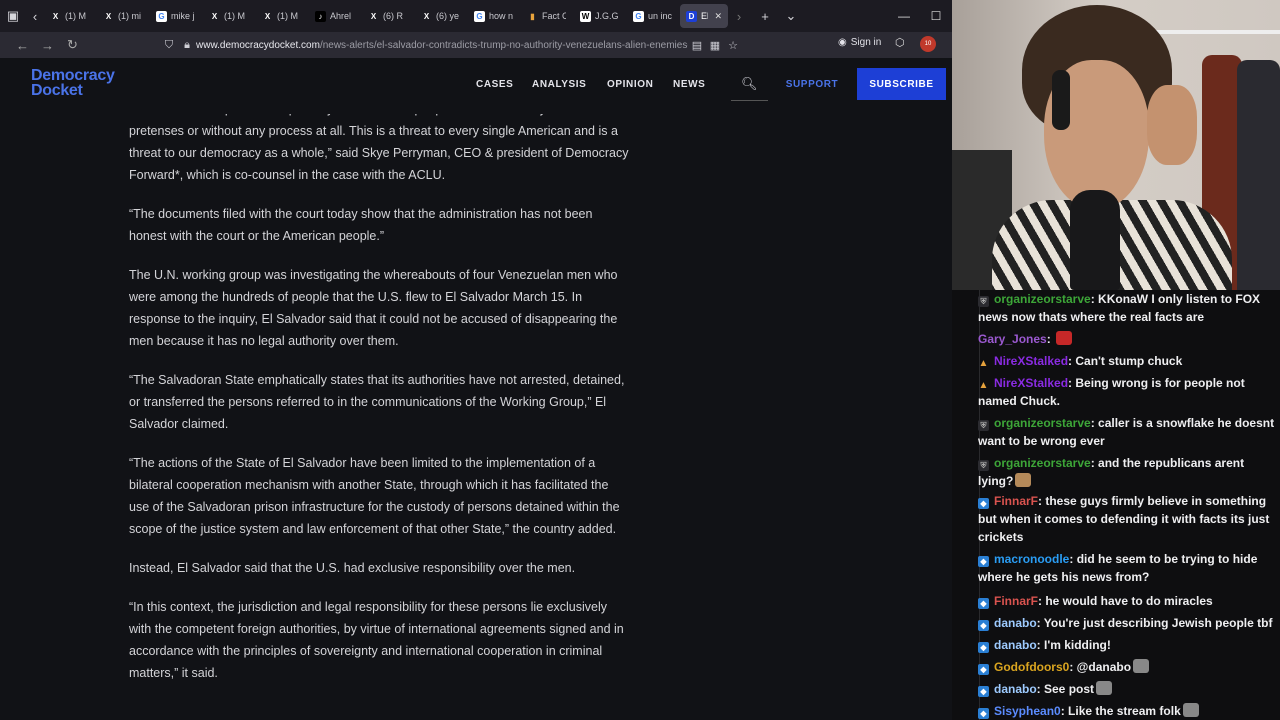  Describe the element at coordinates (187, 45) in the screenshot. I see `lock-icon: 🔒︎` at that location.